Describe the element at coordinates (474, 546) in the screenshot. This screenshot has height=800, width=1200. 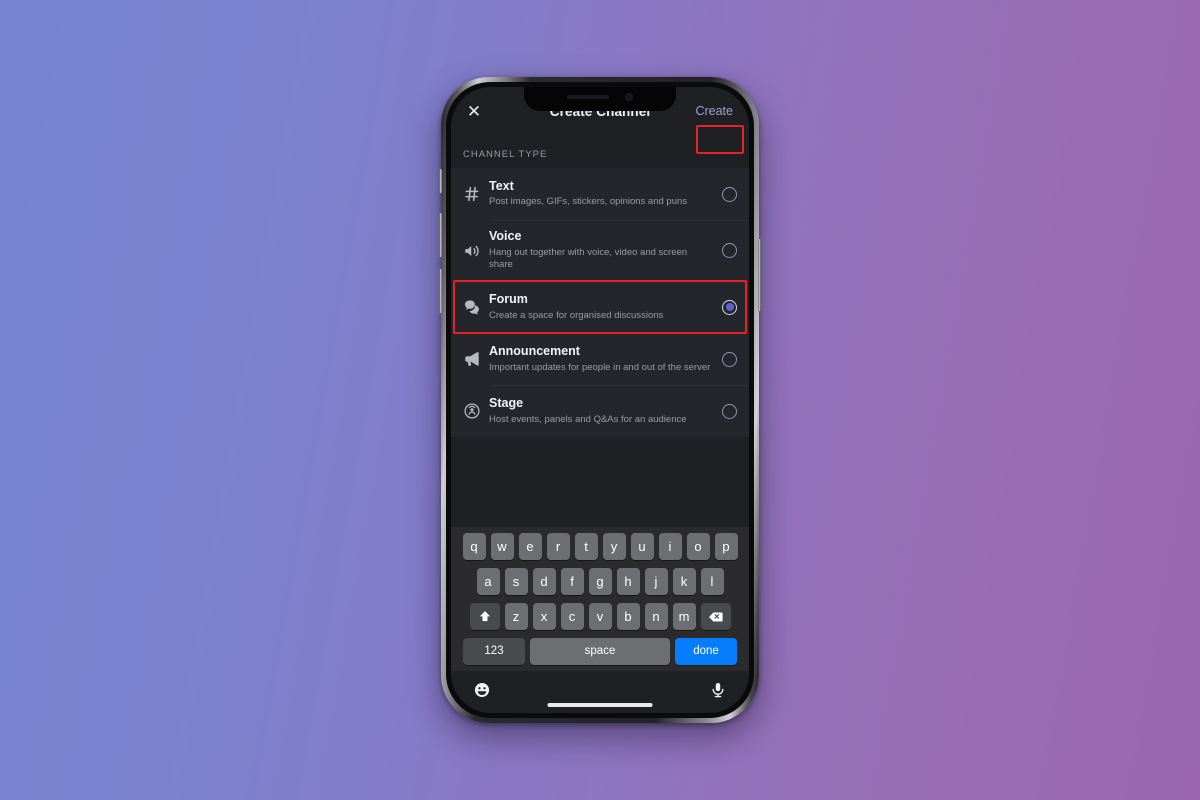
I see `key-q: q` at that location.